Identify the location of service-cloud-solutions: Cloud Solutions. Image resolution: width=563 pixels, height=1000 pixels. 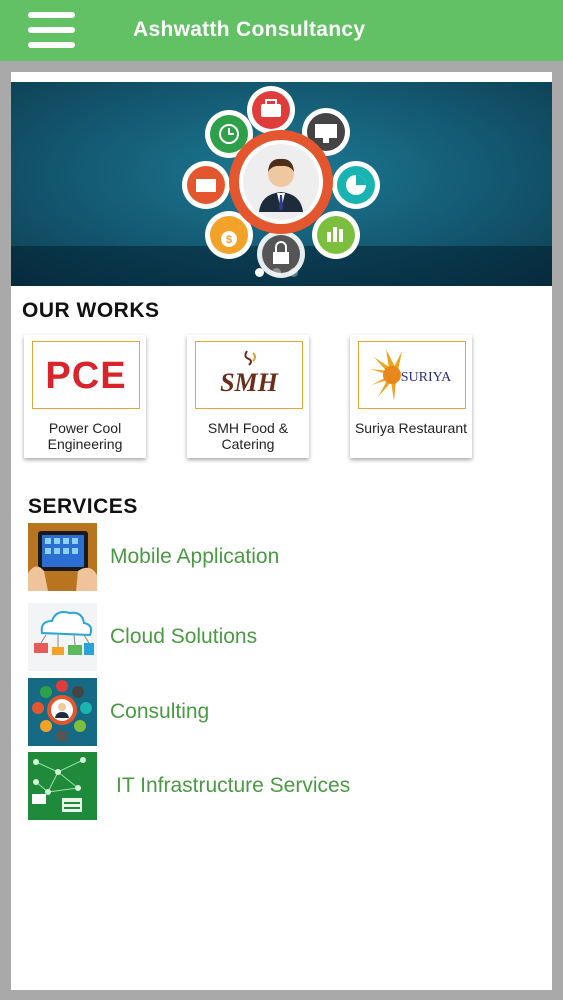
(278, 637).